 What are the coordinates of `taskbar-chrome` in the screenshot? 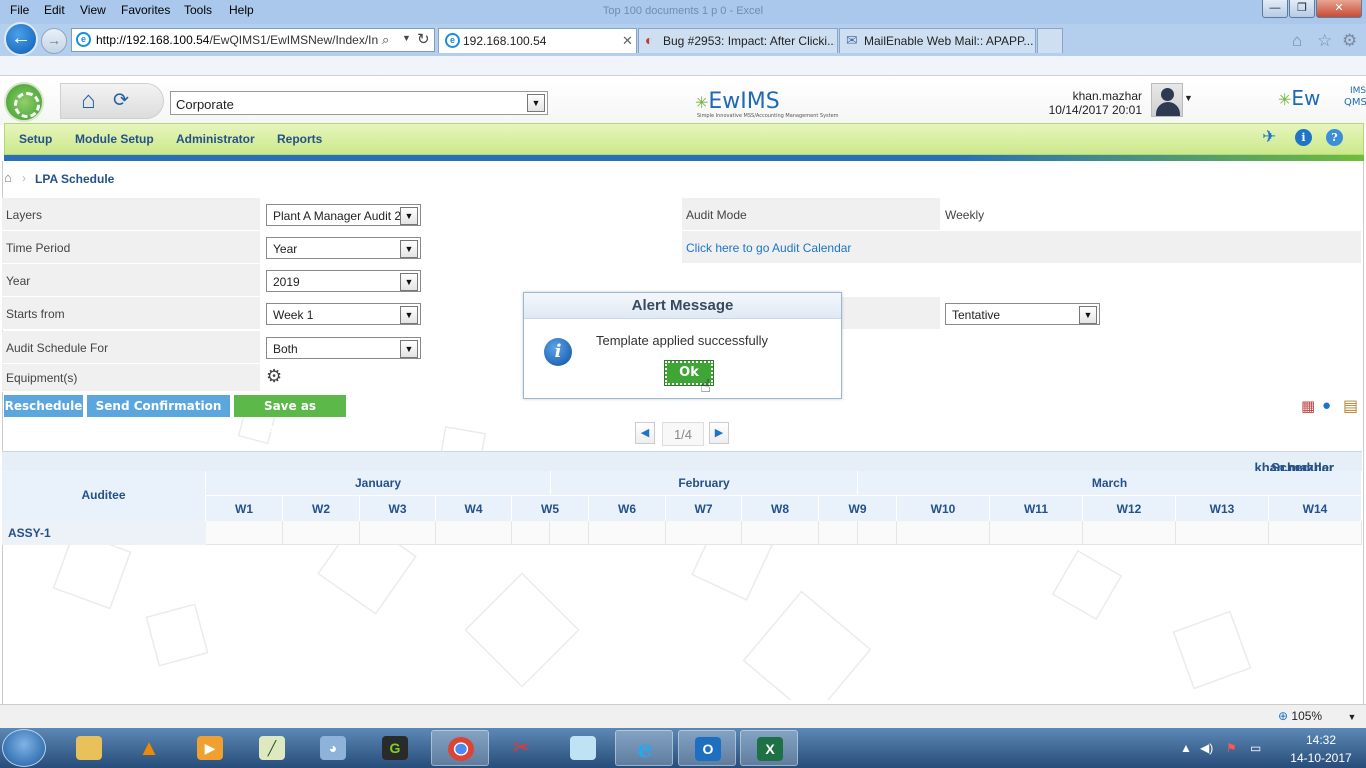 It's located at (460, 748).